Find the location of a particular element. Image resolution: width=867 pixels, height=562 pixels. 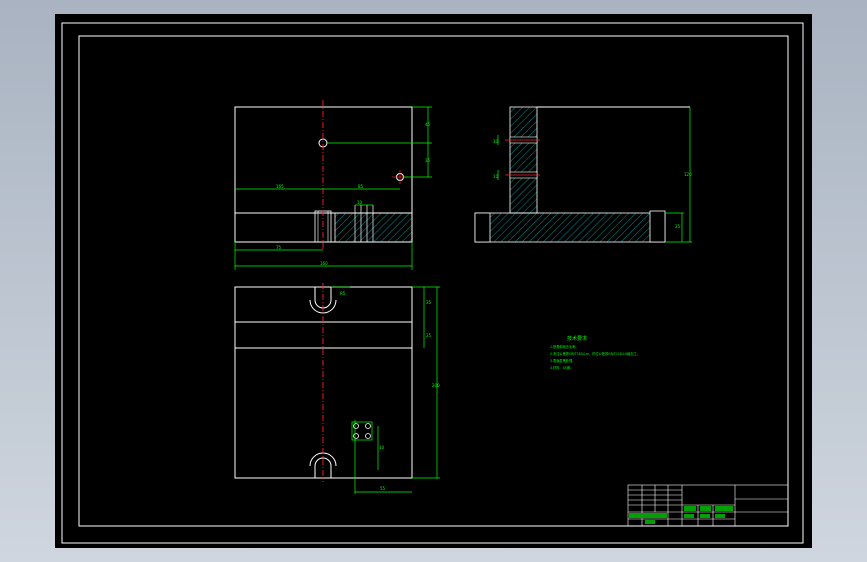

top-view: 200 35 25 55 10 R5 is located at coordinates (337, 388).